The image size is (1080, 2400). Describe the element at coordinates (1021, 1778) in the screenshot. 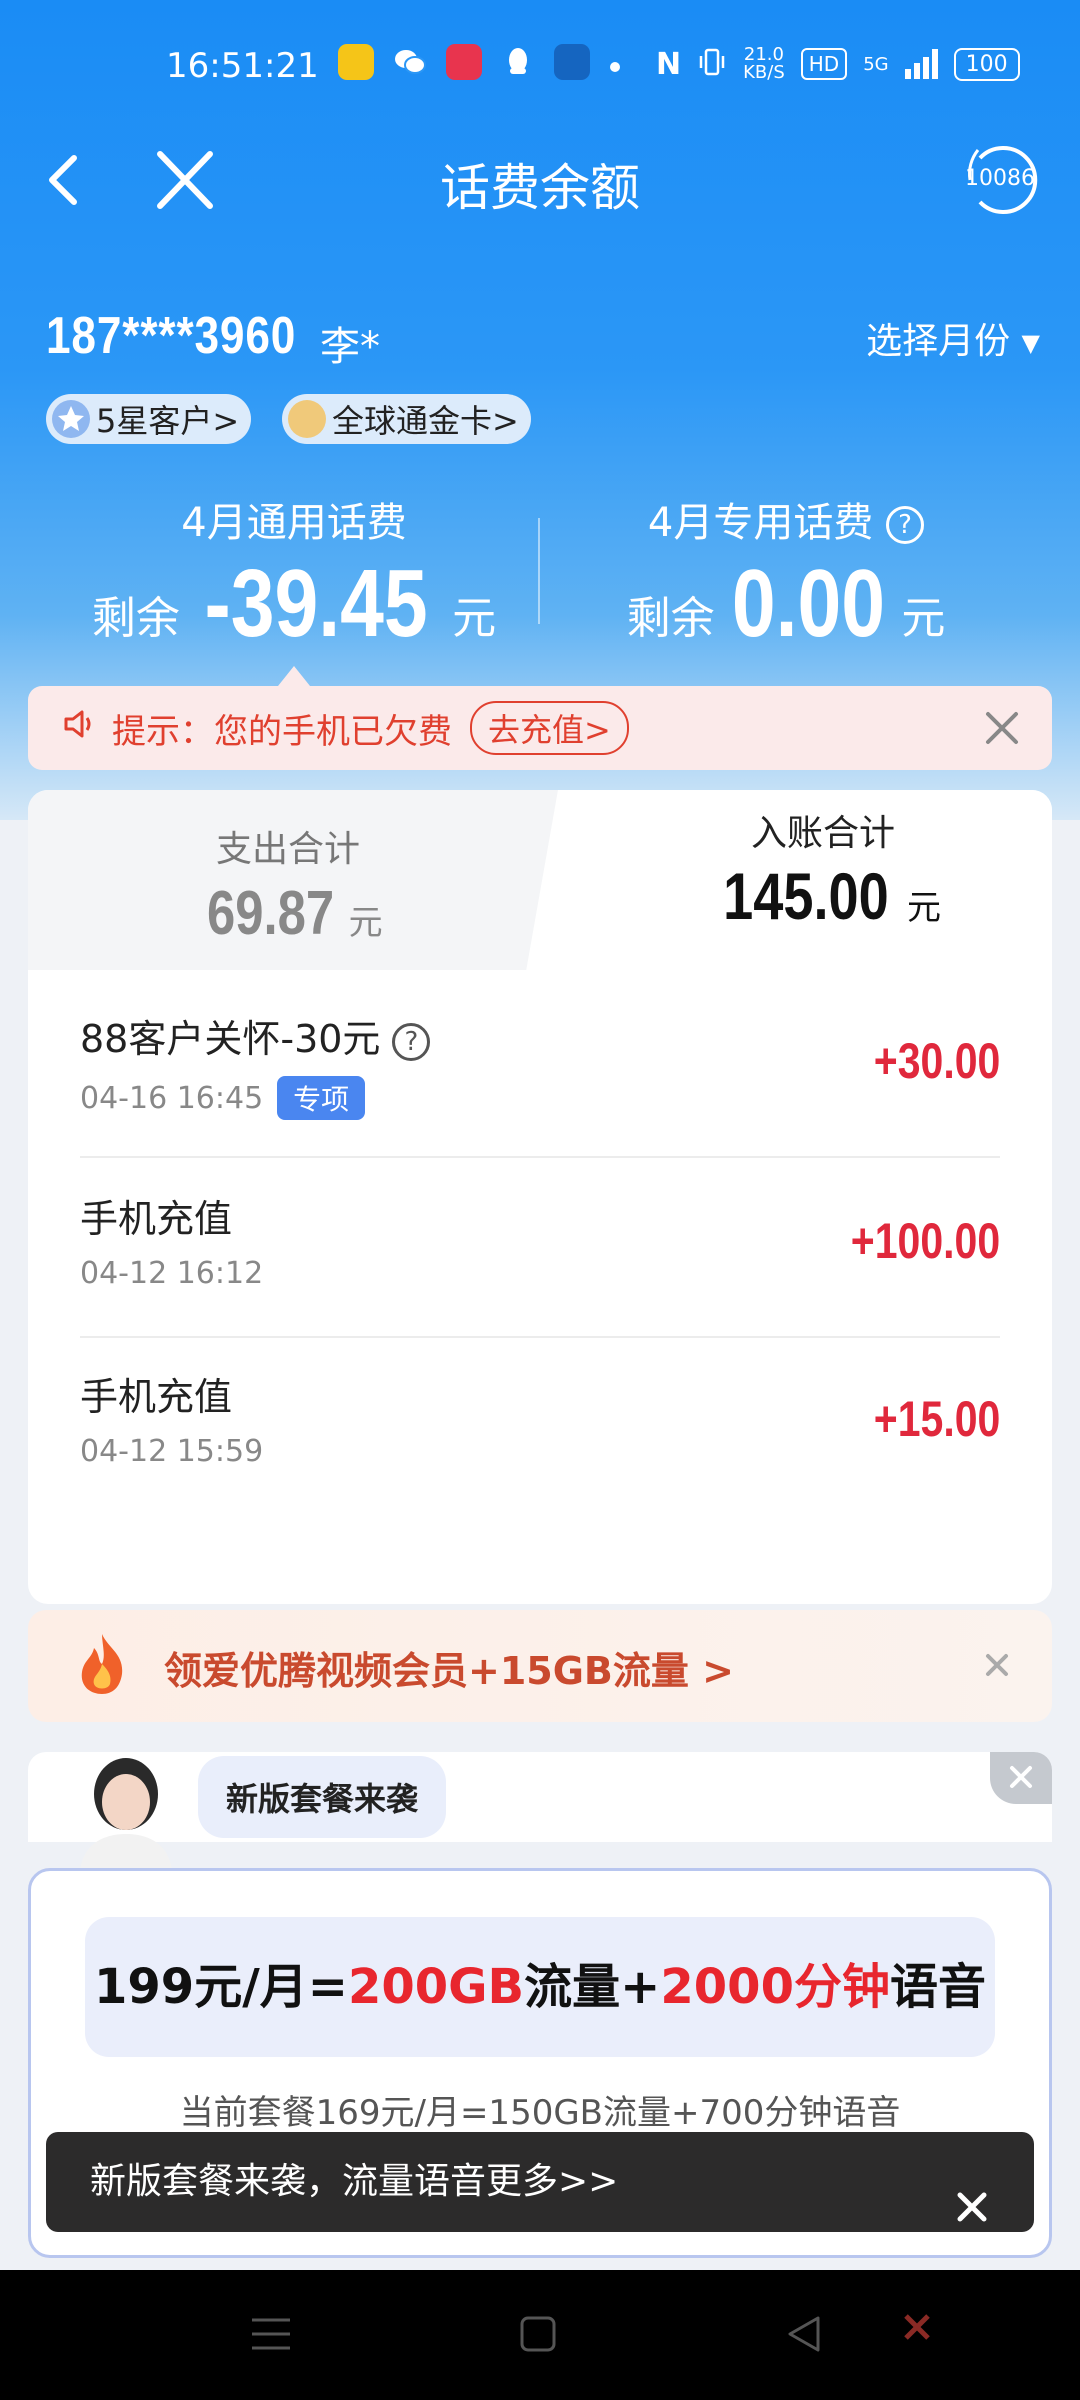

I see `package-close-button` at that location.